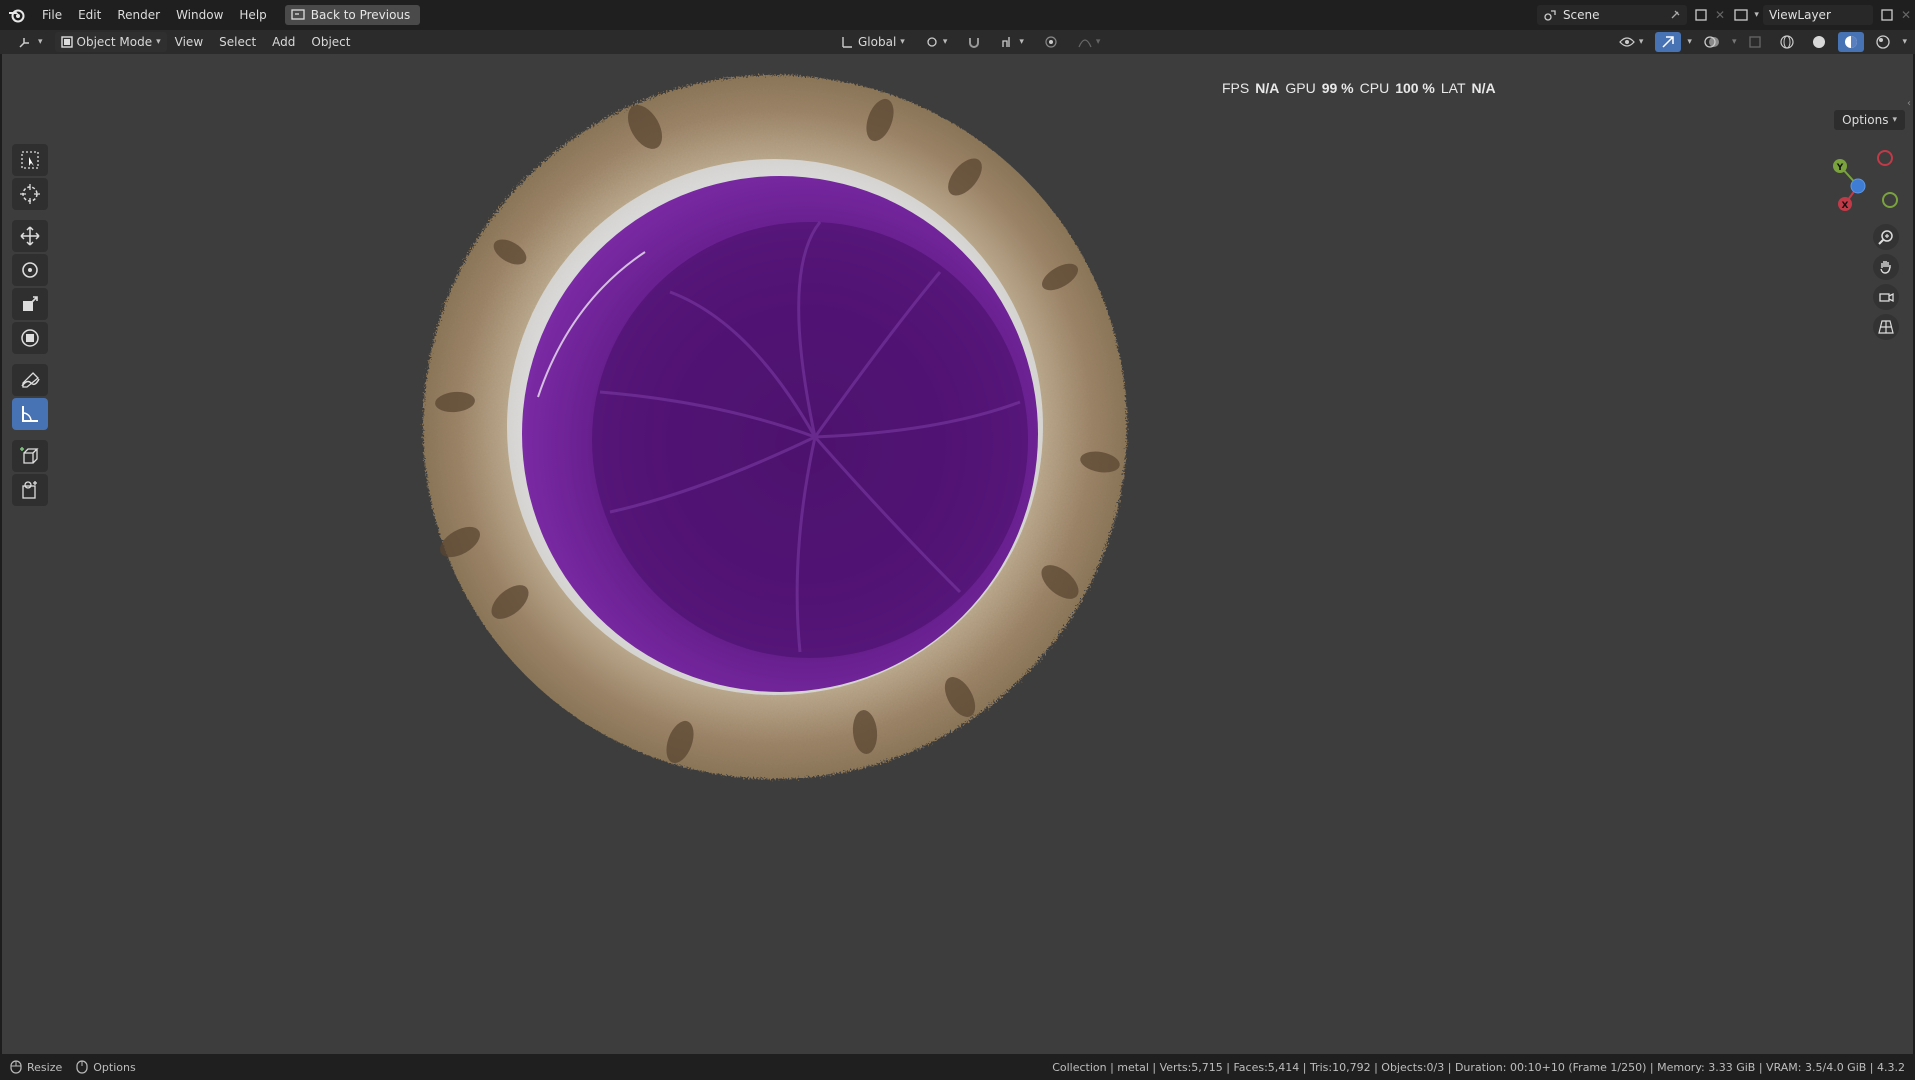 The height and width of the screenshot is (1080, 1915). Describe the element at coordinates (877, 42) in the screenshot. I see `orientation-label: Global` at that location.